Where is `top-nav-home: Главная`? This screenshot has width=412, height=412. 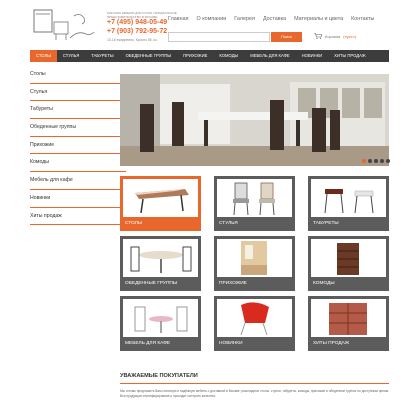
top-nav-home: Главная is located at coordinates (178, 19).